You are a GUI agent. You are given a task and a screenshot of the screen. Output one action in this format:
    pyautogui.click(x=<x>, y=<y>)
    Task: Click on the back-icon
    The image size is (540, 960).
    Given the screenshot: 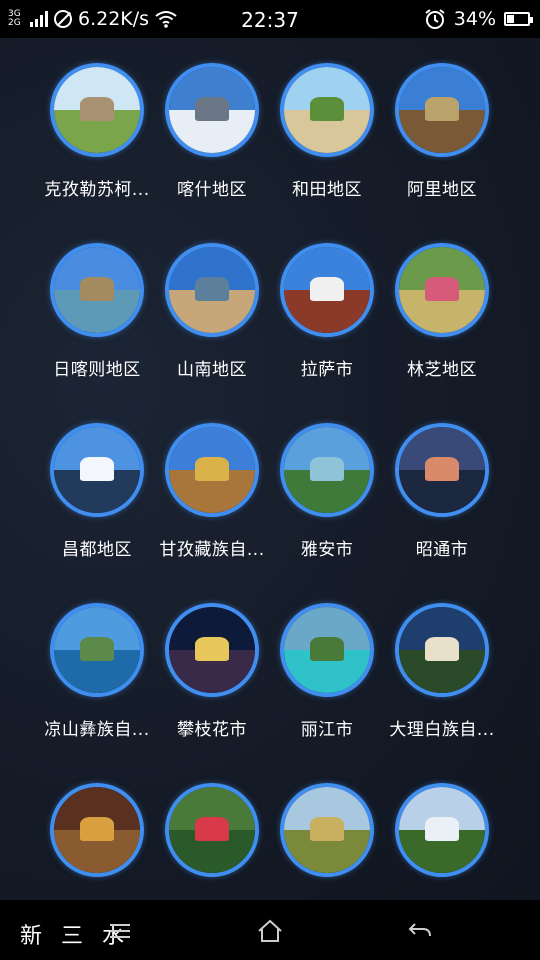 What is the action you would take?
    pyautogui.click(x=419, y=930)
    